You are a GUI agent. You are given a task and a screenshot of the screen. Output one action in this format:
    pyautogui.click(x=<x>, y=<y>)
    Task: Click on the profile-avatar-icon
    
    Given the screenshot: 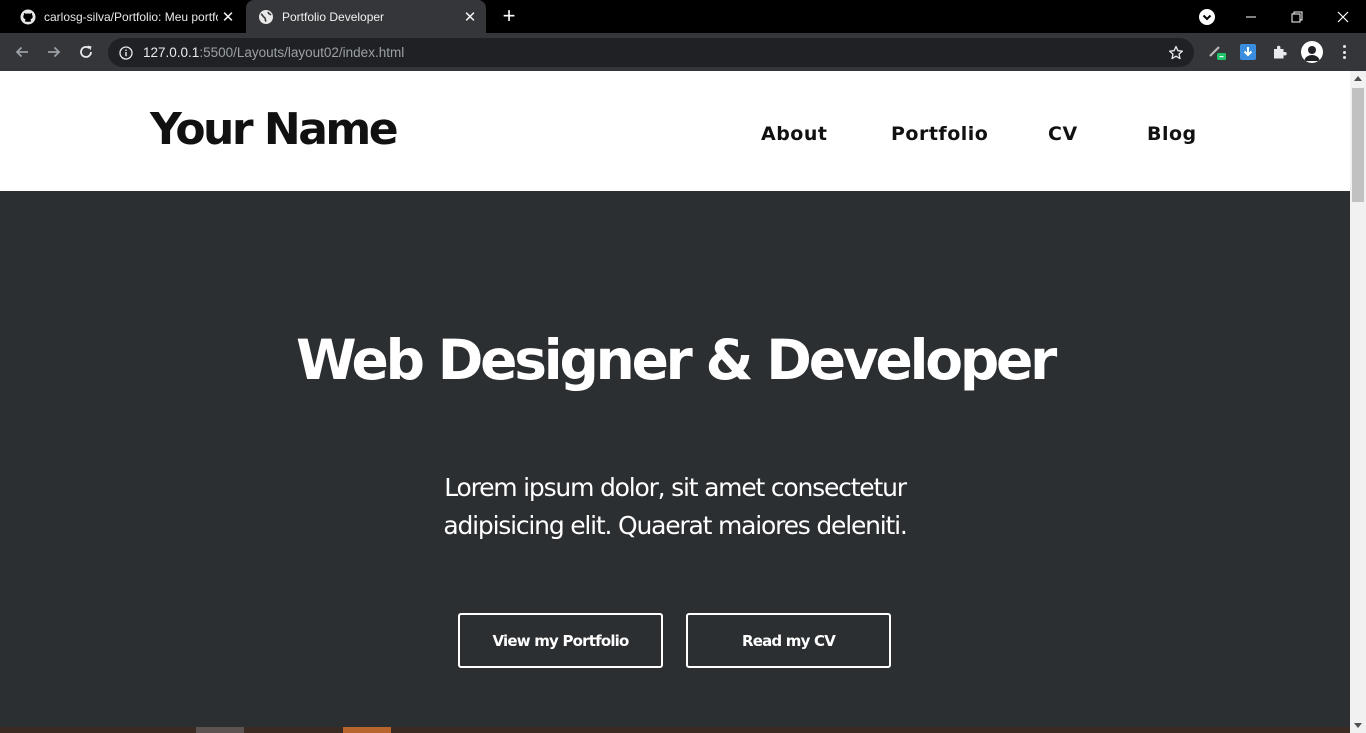 What is the action you would take?
    pyautogui.click(x=1312, y=52)
    